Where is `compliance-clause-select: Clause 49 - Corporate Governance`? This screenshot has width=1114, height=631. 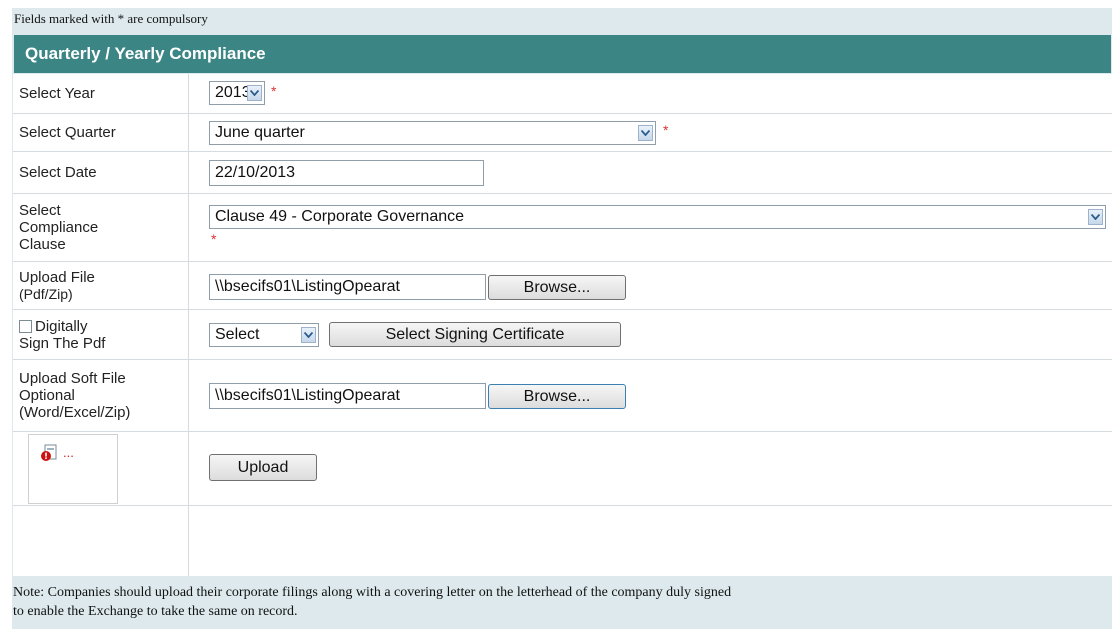
compliance-clause-select: Clause 49 - Corporate Governance is located at coordinates (657, 217).